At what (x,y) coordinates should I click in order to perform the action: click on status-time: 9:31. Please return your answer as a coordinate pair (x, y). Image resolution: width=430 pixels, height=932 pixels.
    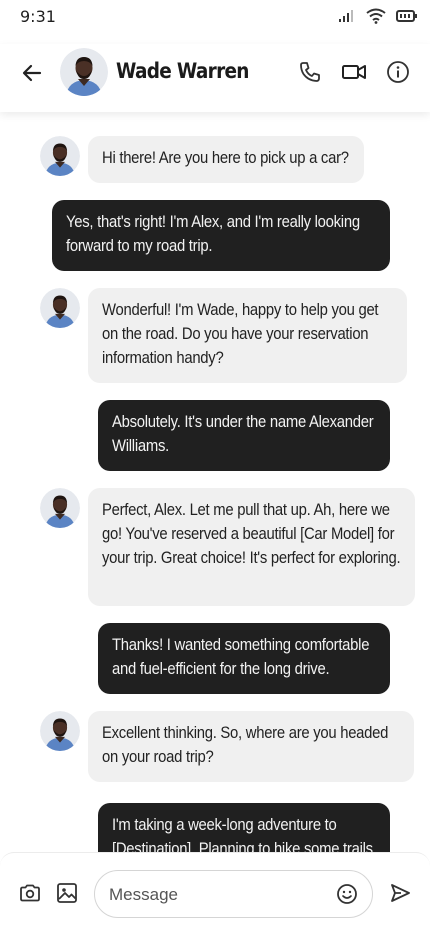
    Looking at the image, I should click on (38, 16).